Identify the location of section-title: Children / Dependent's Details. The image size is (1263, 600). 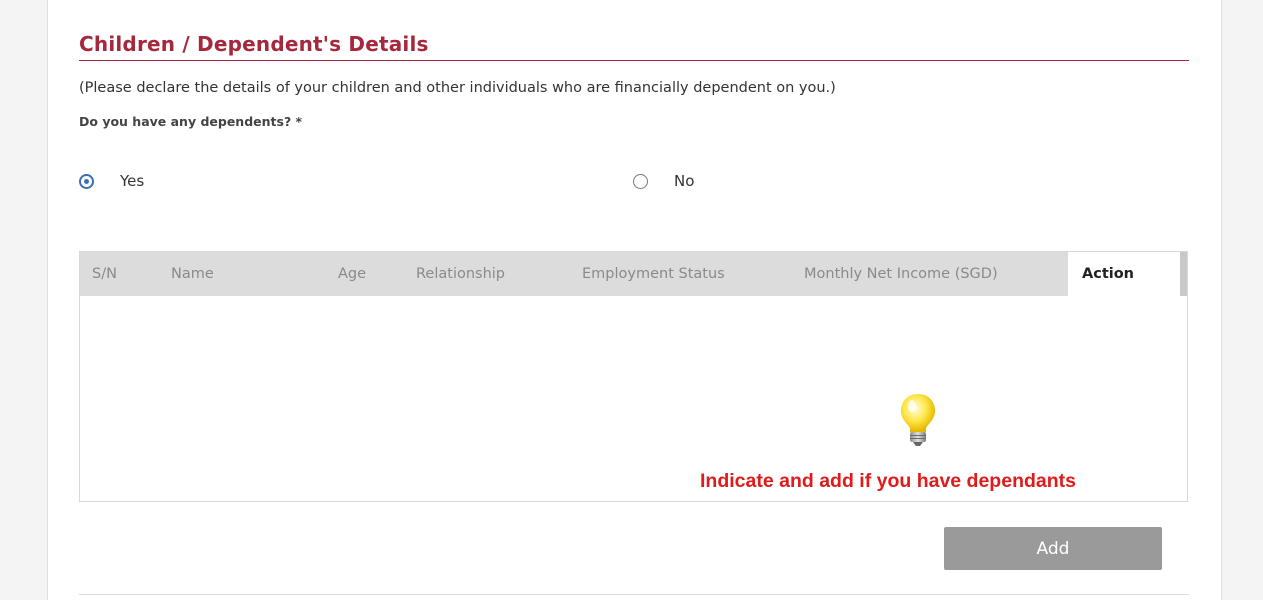
(254, 44).